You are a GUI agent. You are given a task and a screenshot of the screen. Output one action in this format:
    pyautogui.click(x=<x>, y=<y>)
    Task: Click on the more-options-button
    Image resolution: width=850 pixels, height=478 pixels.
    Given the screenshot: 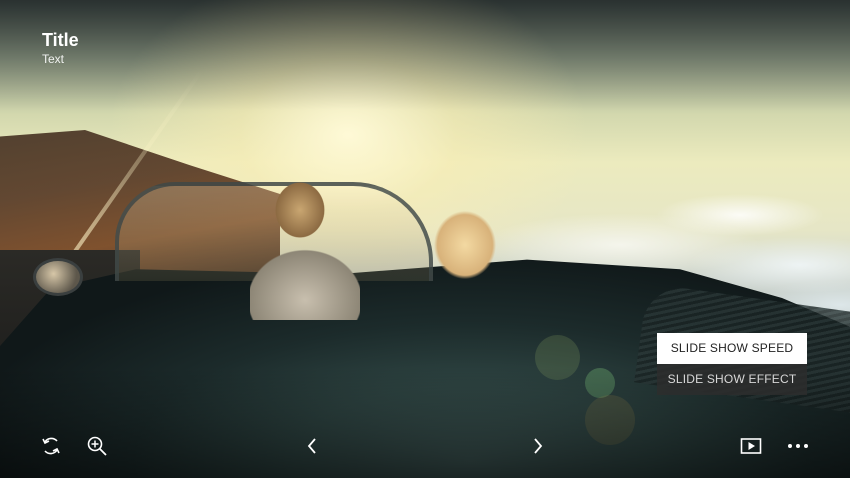 What is the action you would take?
    pyautogui.click(x=798, y=446)
    